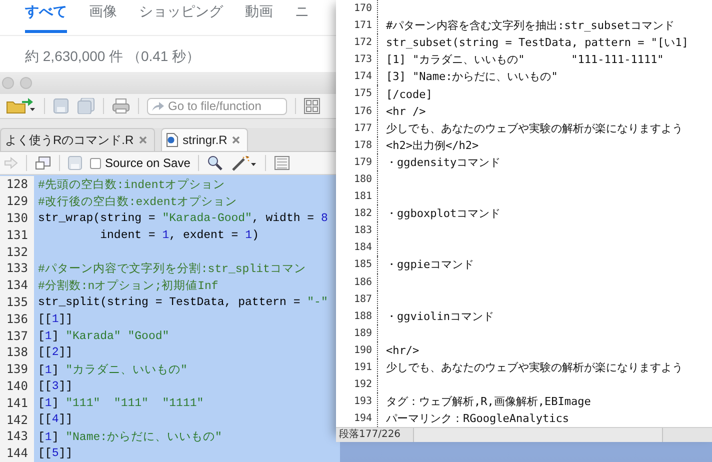 This screenshot has width=712, height=462. What do you see at coordinates (17, 369) in the screenshot?
I see `line-number: 139` at bounding box center [17, 369].